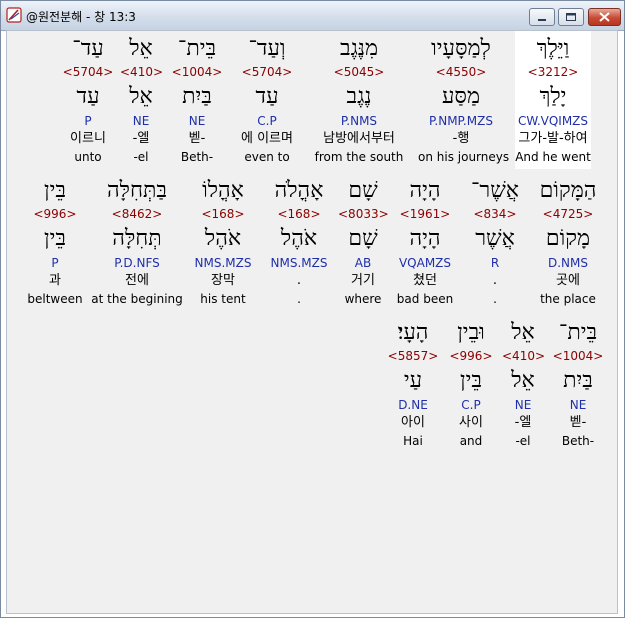 The height and width of the screenshot is (618, 625). What do you see at coordinates (14, 15) in the screenshot?
I see `bible-app-icon` at bounding box center [14, 15].